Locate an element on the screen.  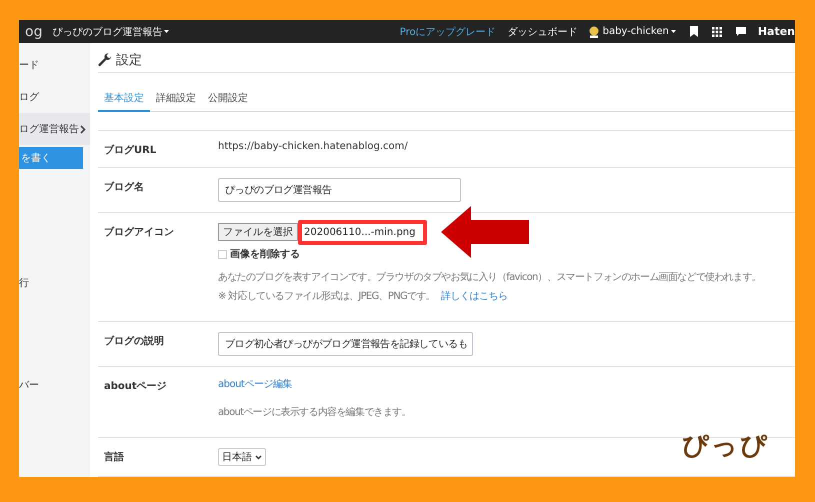
blog-menu: ぴっぴのブログ運営報告 is located at coordinates (107, 31).